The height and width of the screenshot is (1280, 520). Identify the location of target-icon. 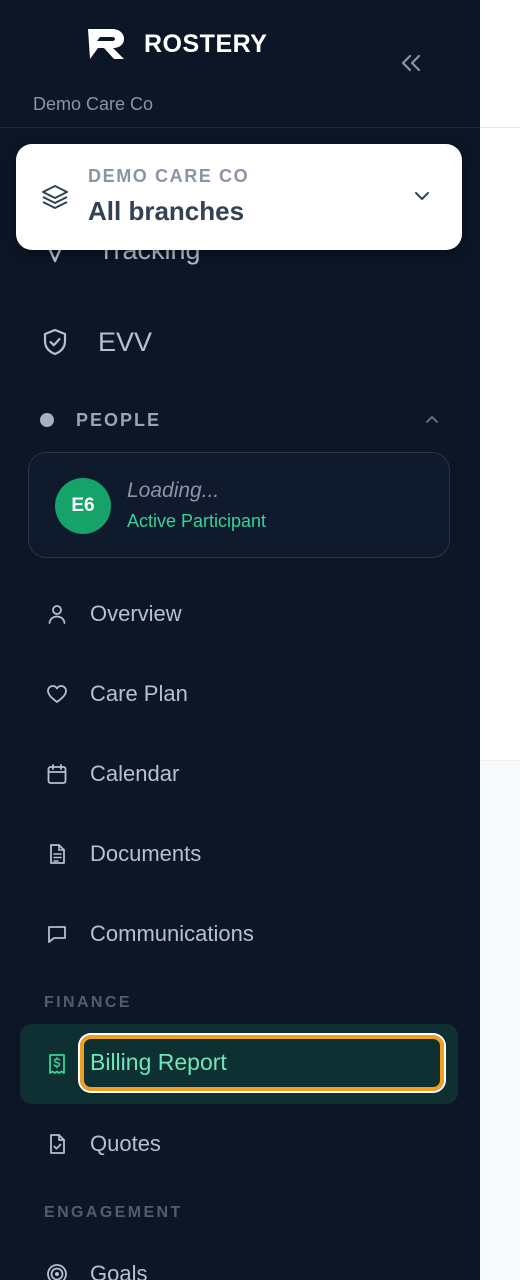
(57, 1272).